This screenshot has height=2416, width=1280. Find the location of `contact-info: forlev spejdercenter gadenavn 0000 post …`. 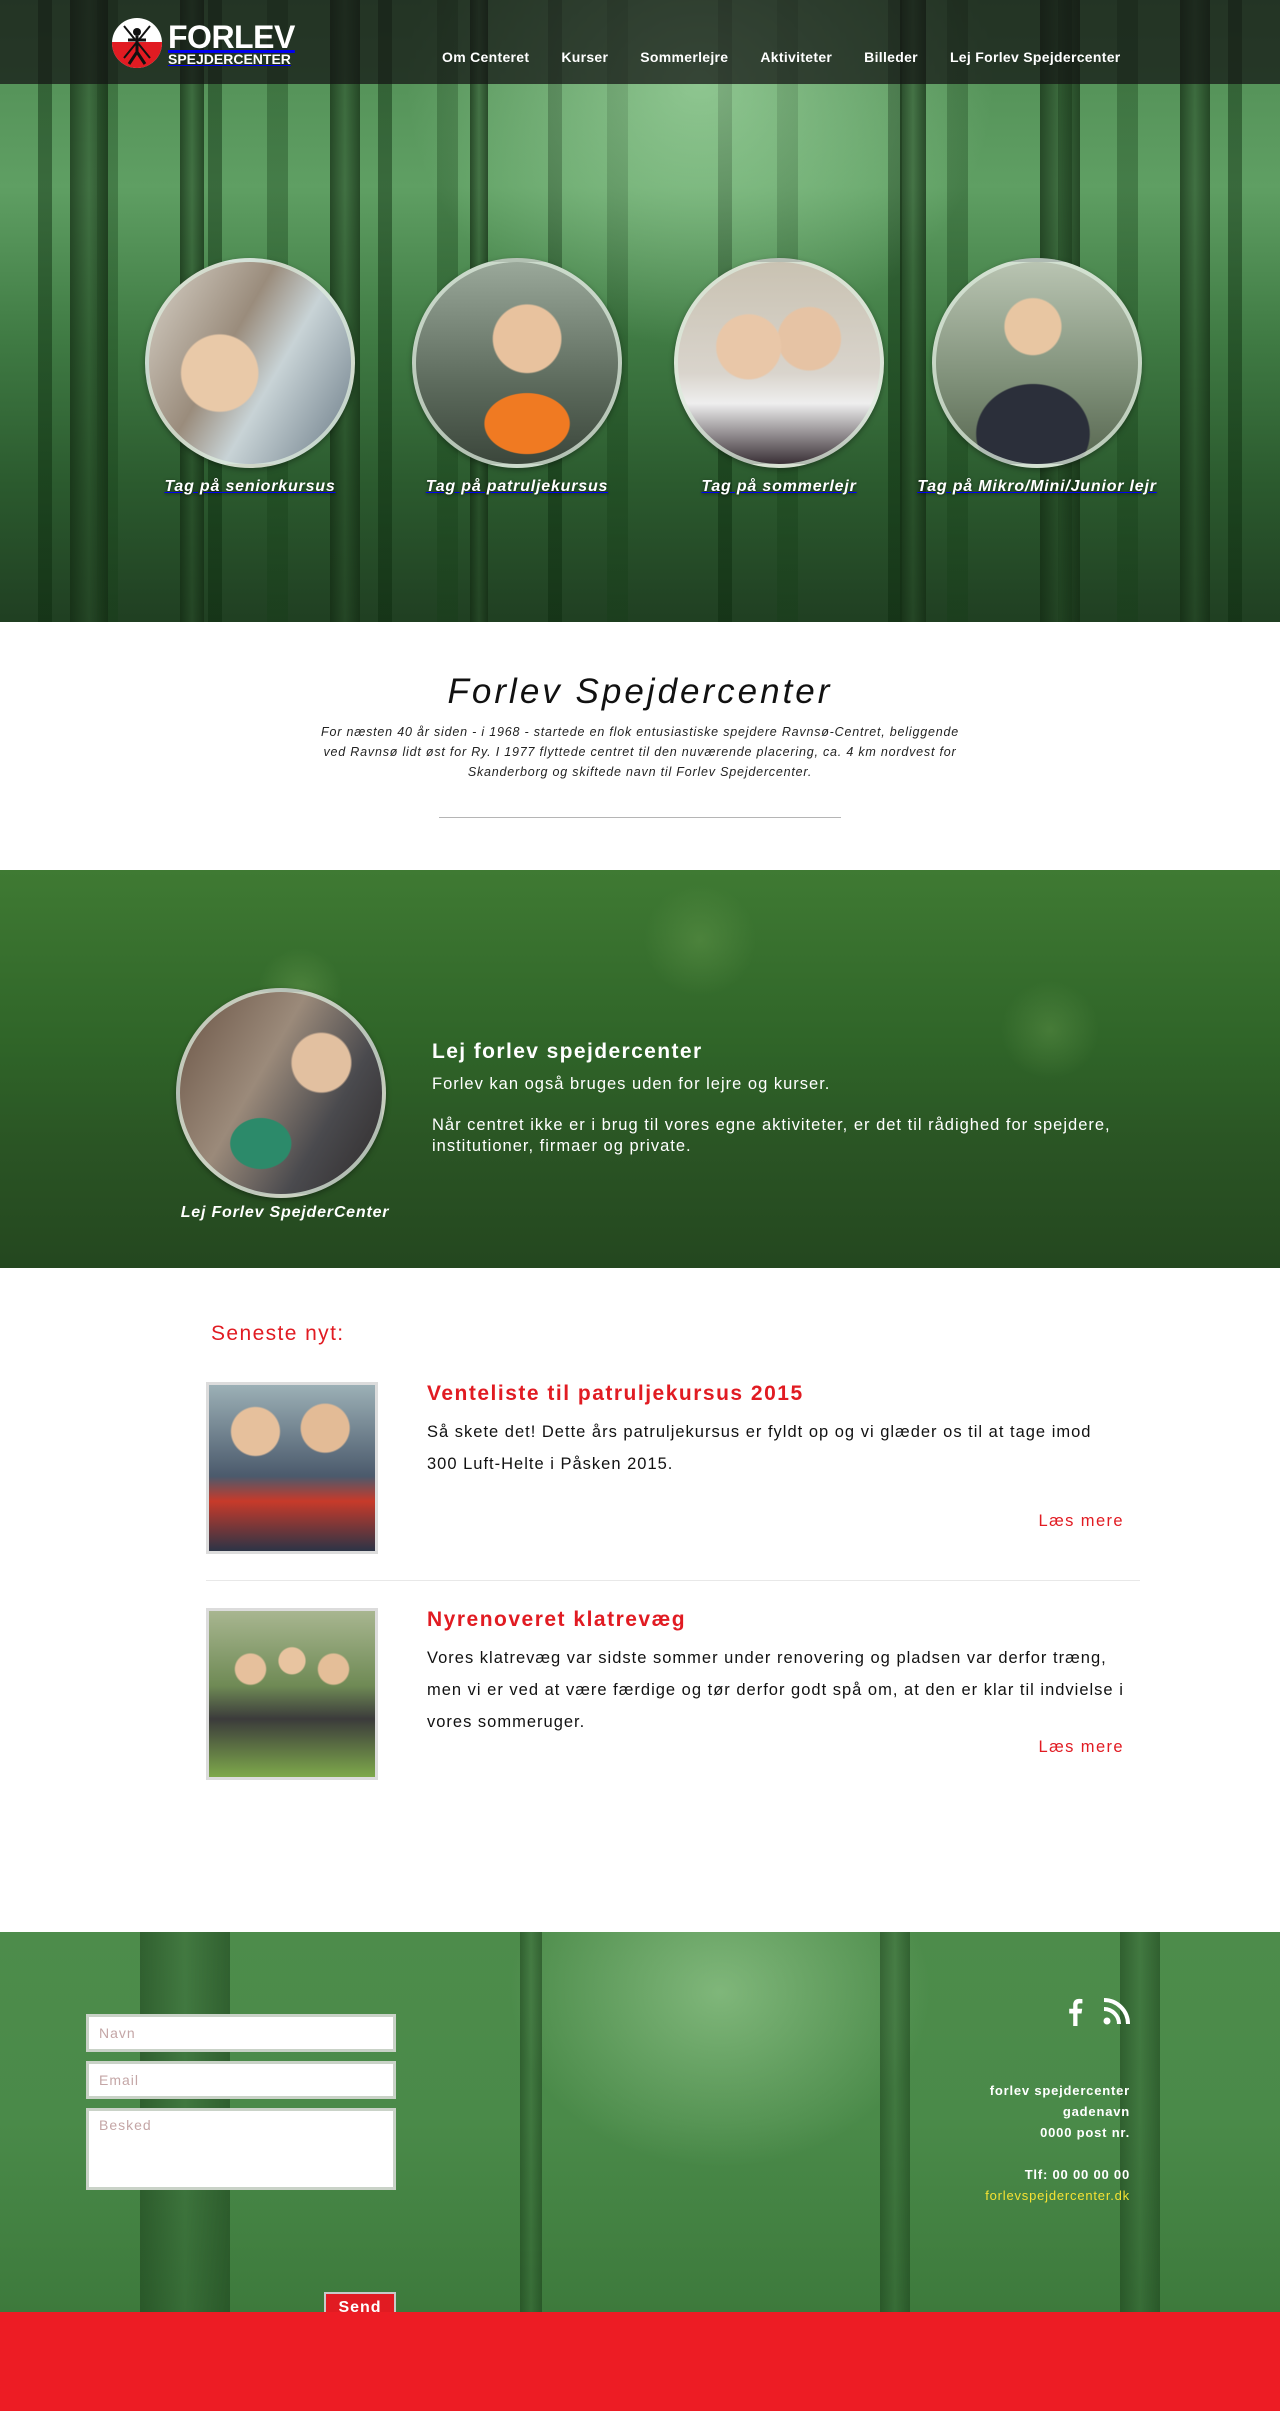

contact-info: forlev spejdercenter gadenavn 0000 post … is located at coordinates (1057, 2143).